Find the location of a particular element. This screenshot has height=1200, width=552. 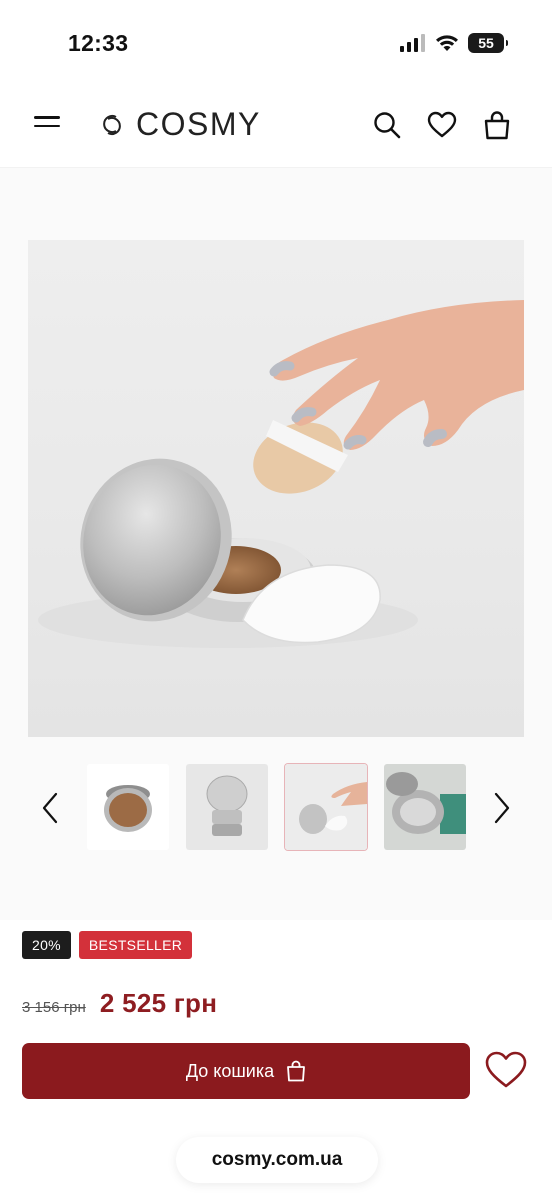

status-bar: 12:33 55 is located at coordinates (276, 40).